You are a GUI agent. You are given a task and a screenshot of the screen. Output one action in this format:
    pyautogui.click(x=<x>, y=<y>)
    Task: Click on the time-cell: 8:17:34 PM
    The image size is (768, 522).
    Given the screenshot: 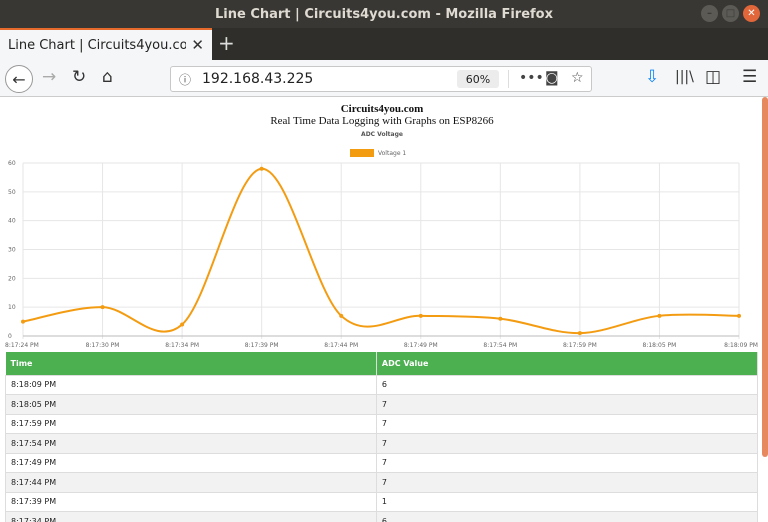 What is the action you would take?
    pyautogui.click(x=191, y=516)
    